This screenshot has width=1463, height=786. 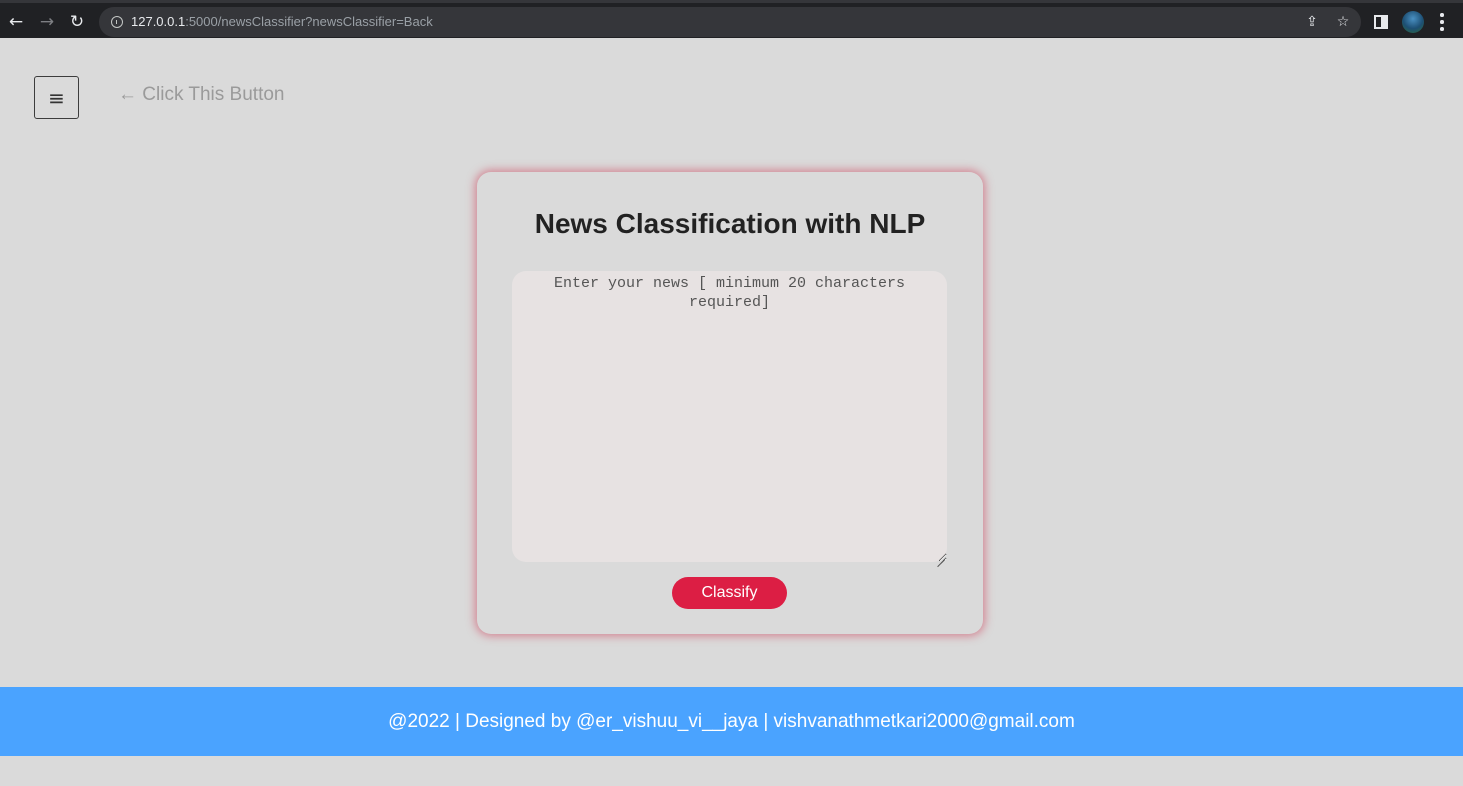 What do you see at coordinates (729, 593) in the screenshot?
I see `classify-button: Classify` at bounding box center [729, 593].